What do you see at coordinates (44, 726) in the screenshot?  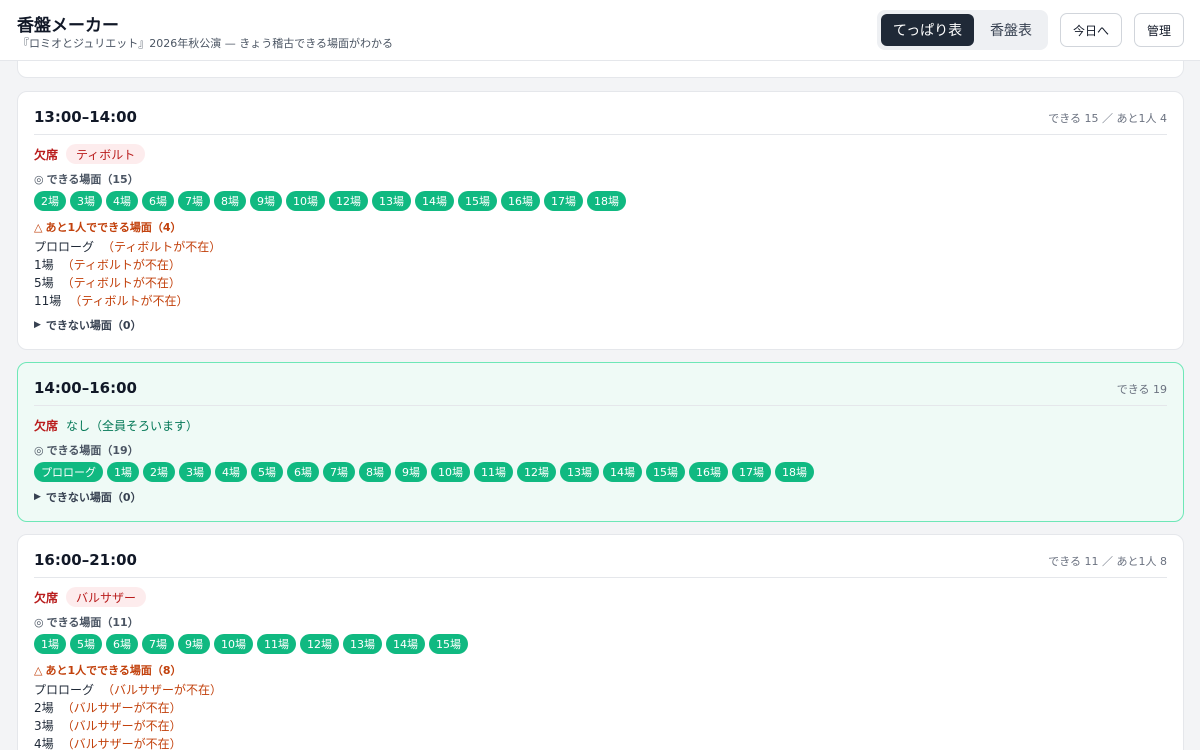 I see `one-more-scene: 3場` at bounding box center [44, 726].